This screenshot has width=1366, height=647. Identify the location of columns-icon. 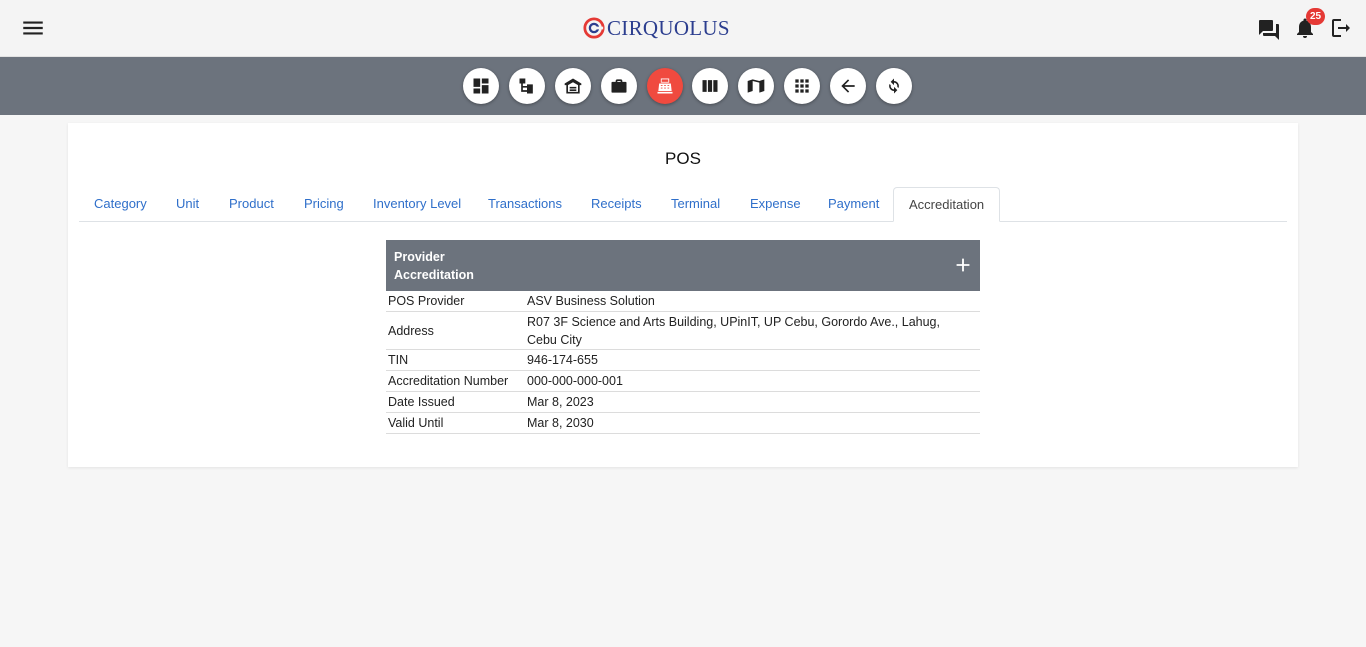
(710, 86).